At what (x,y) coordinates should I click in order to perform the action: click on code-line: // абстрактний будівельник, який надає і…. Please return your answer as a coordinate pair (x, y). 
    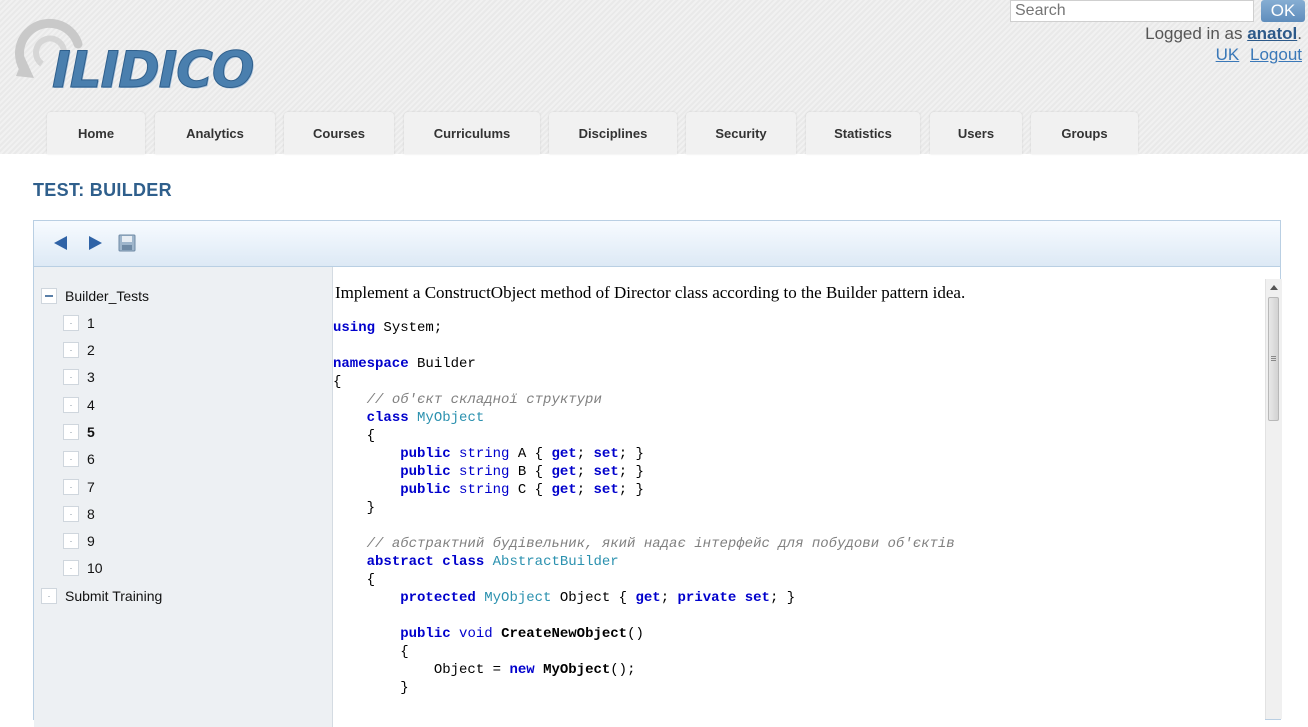
    Looking at the image, I should click on (660, 544).